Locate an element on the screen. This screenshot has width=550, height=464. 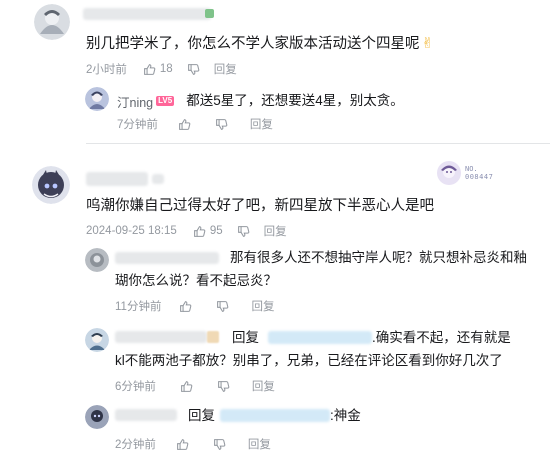
fan-number-badge: NO. 008447 is located at coordinates (464, 173).